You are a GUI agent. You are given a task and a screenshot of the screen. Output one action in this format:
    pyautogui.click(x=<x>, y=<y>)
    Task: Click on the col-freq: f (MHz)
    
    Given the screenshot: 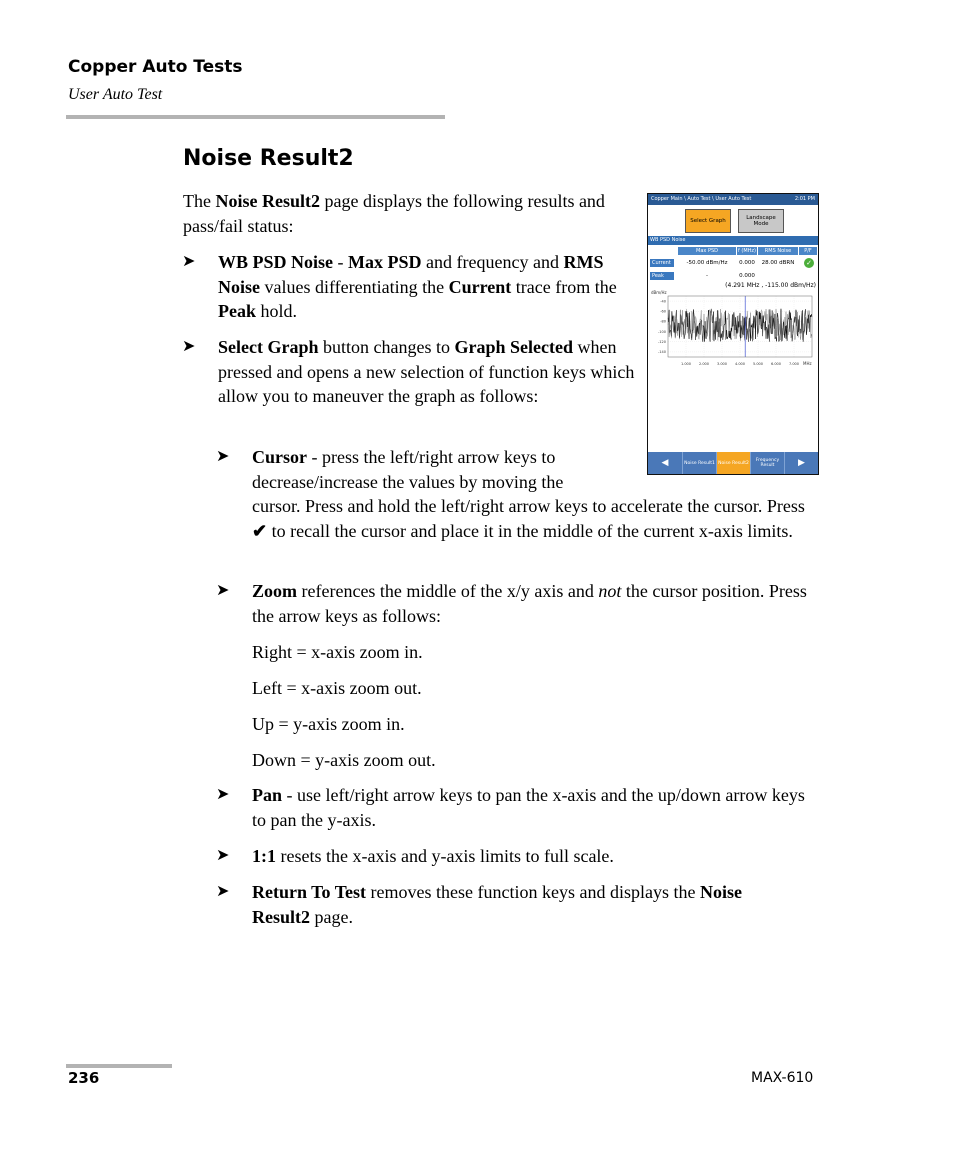 What is the action you would take?
    pyautogui.click(x=747, y=251)
    